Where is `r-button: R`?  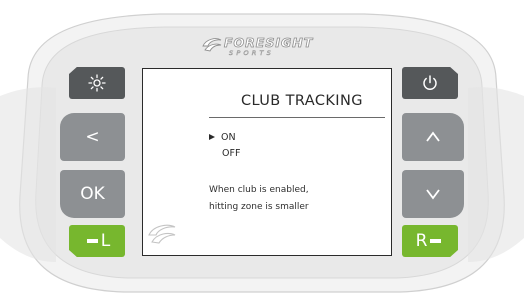
r-button: R is located at coordinates (430, 241).